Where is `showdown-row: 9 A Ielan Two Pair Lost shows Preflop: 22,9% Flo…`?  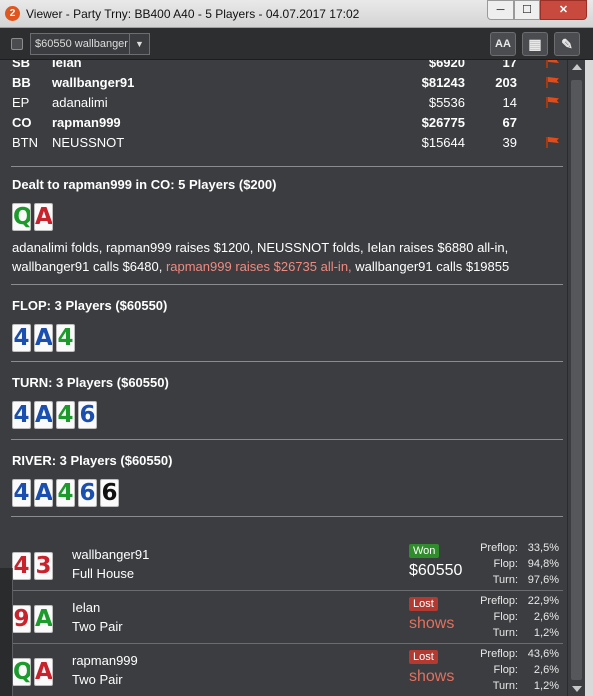
showdown-row: 9 A Ielan Two Pair Lost shows Preflop: 22,9% Flo… is located at coordinates (283, 621).